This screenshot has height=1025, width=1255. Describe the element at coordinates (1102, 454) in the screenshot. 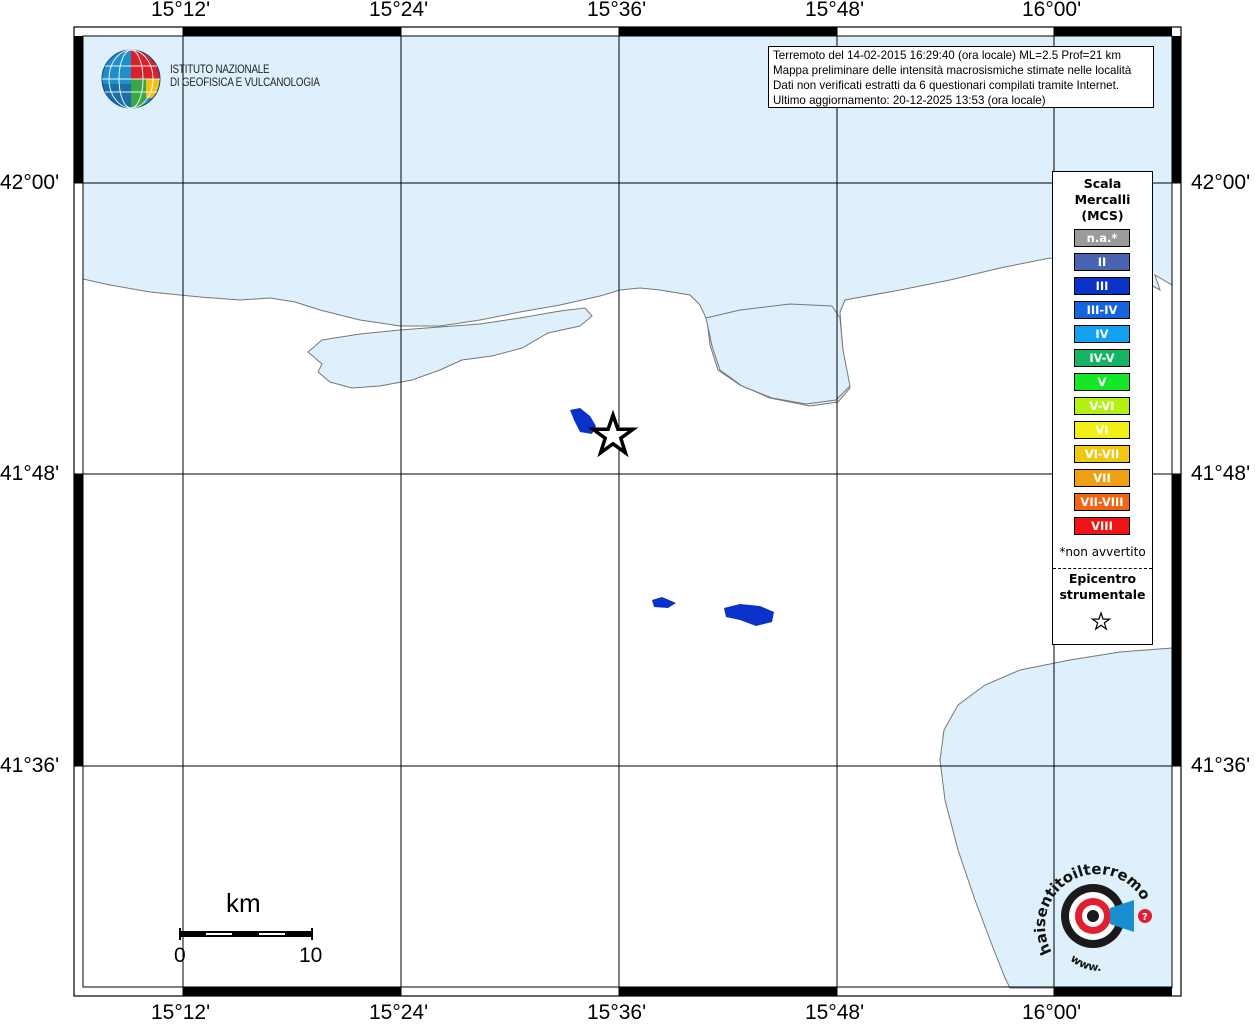

I see `legend-swatch: VI-VII` at that location.